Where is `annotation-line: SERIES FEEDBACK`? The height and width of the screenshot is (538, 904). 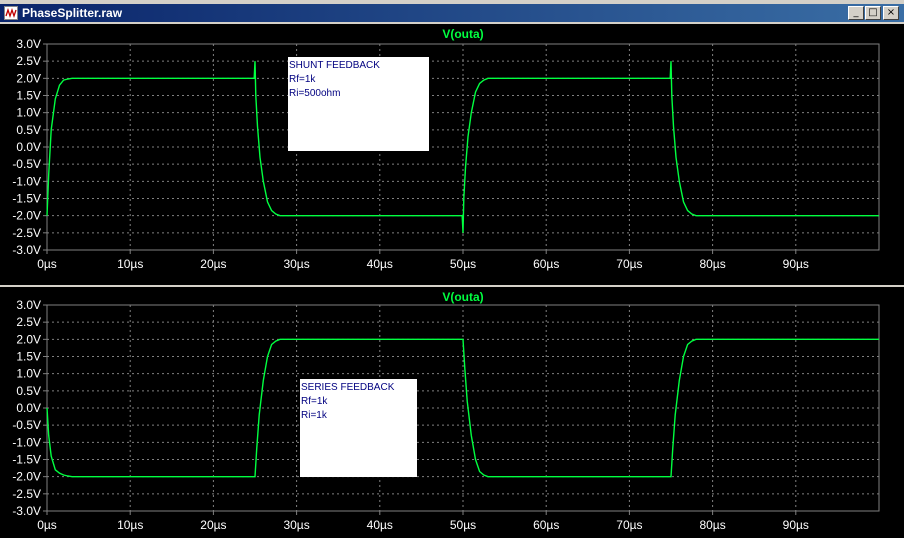 annotation-line: SERIES FEEDBACK is located at coordinates (348, 387).